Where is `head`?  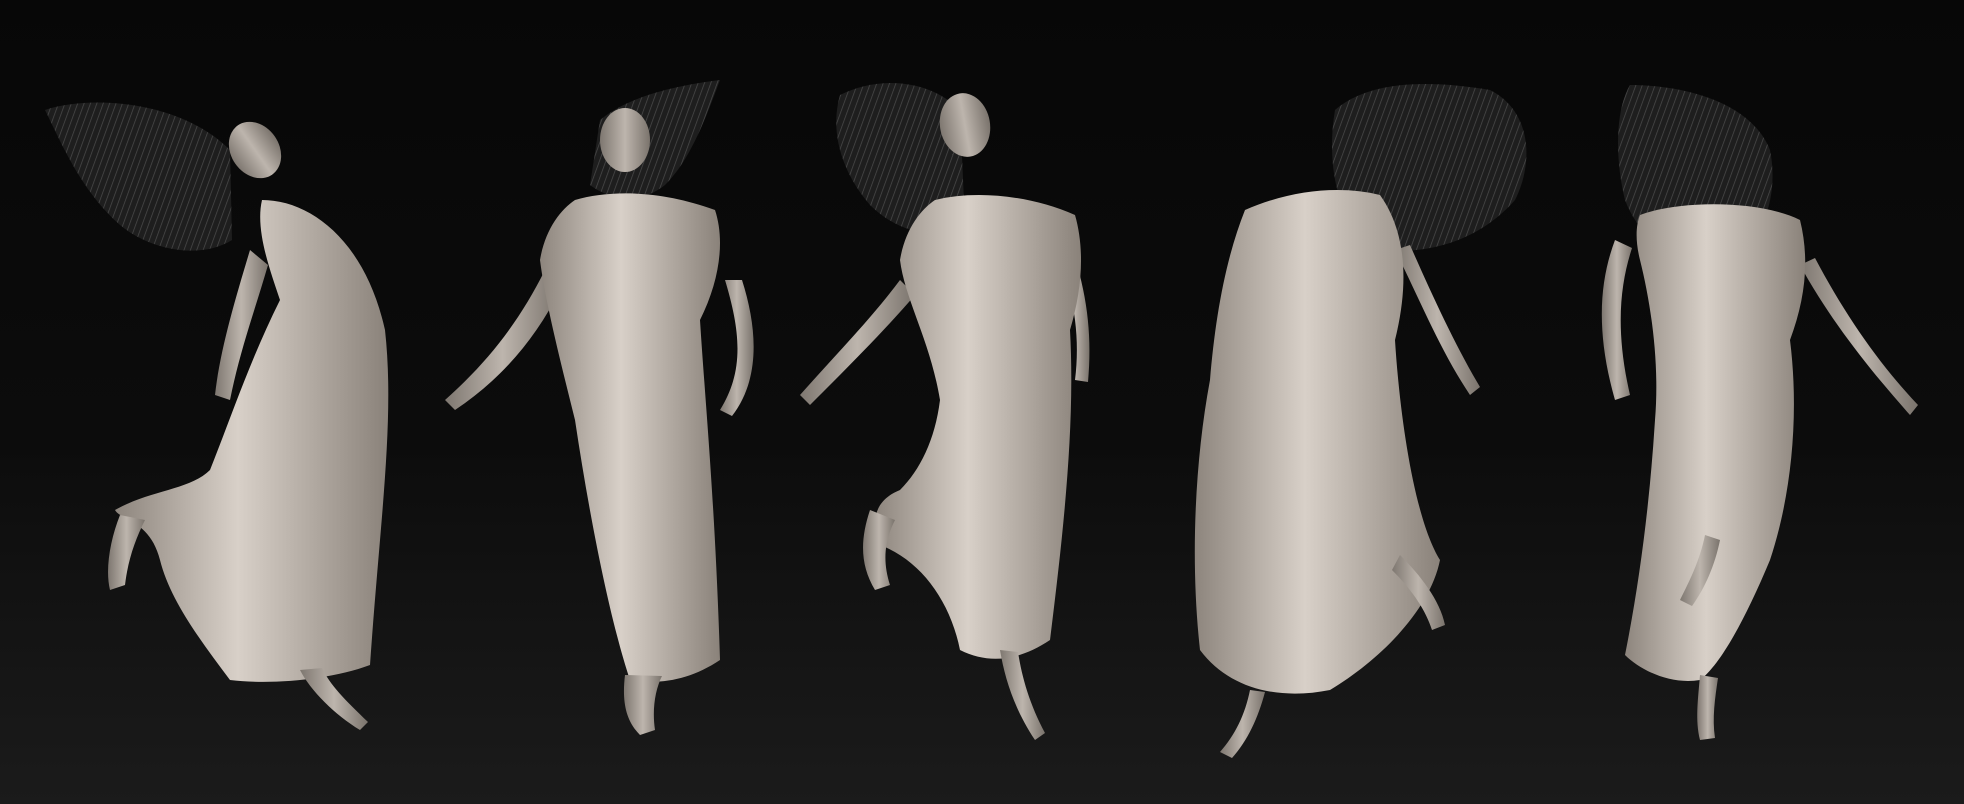
head is located at coordinates (625, 140).